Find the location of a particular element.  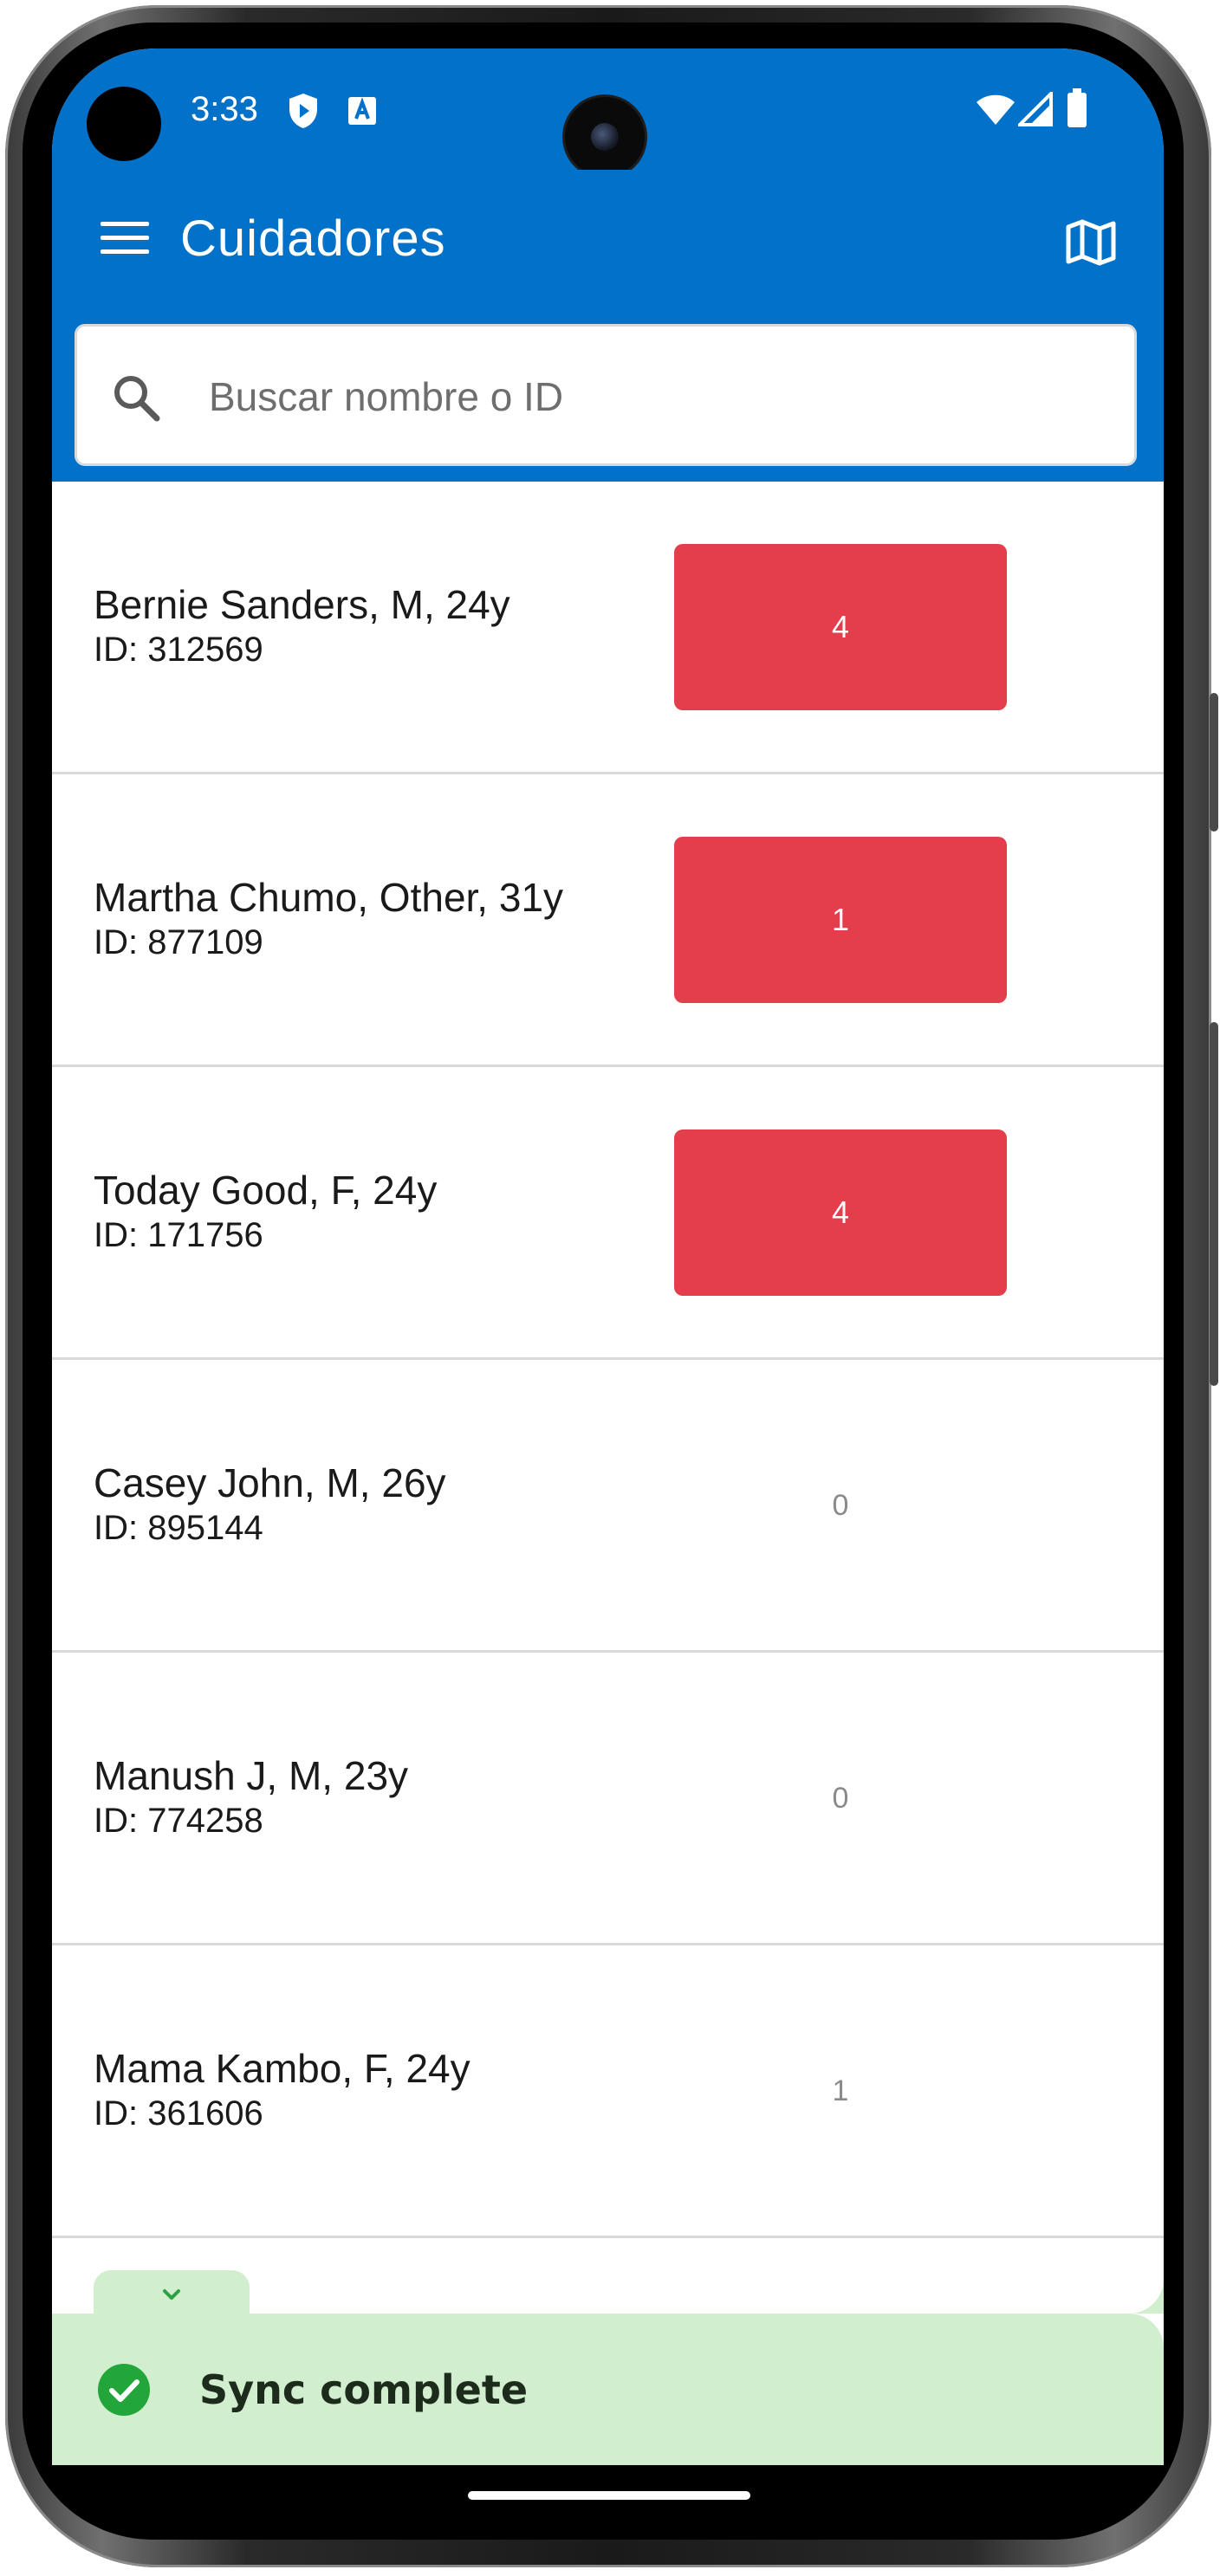

caregiver-id: ID: 171756 is located at coordinates (179, 1235).